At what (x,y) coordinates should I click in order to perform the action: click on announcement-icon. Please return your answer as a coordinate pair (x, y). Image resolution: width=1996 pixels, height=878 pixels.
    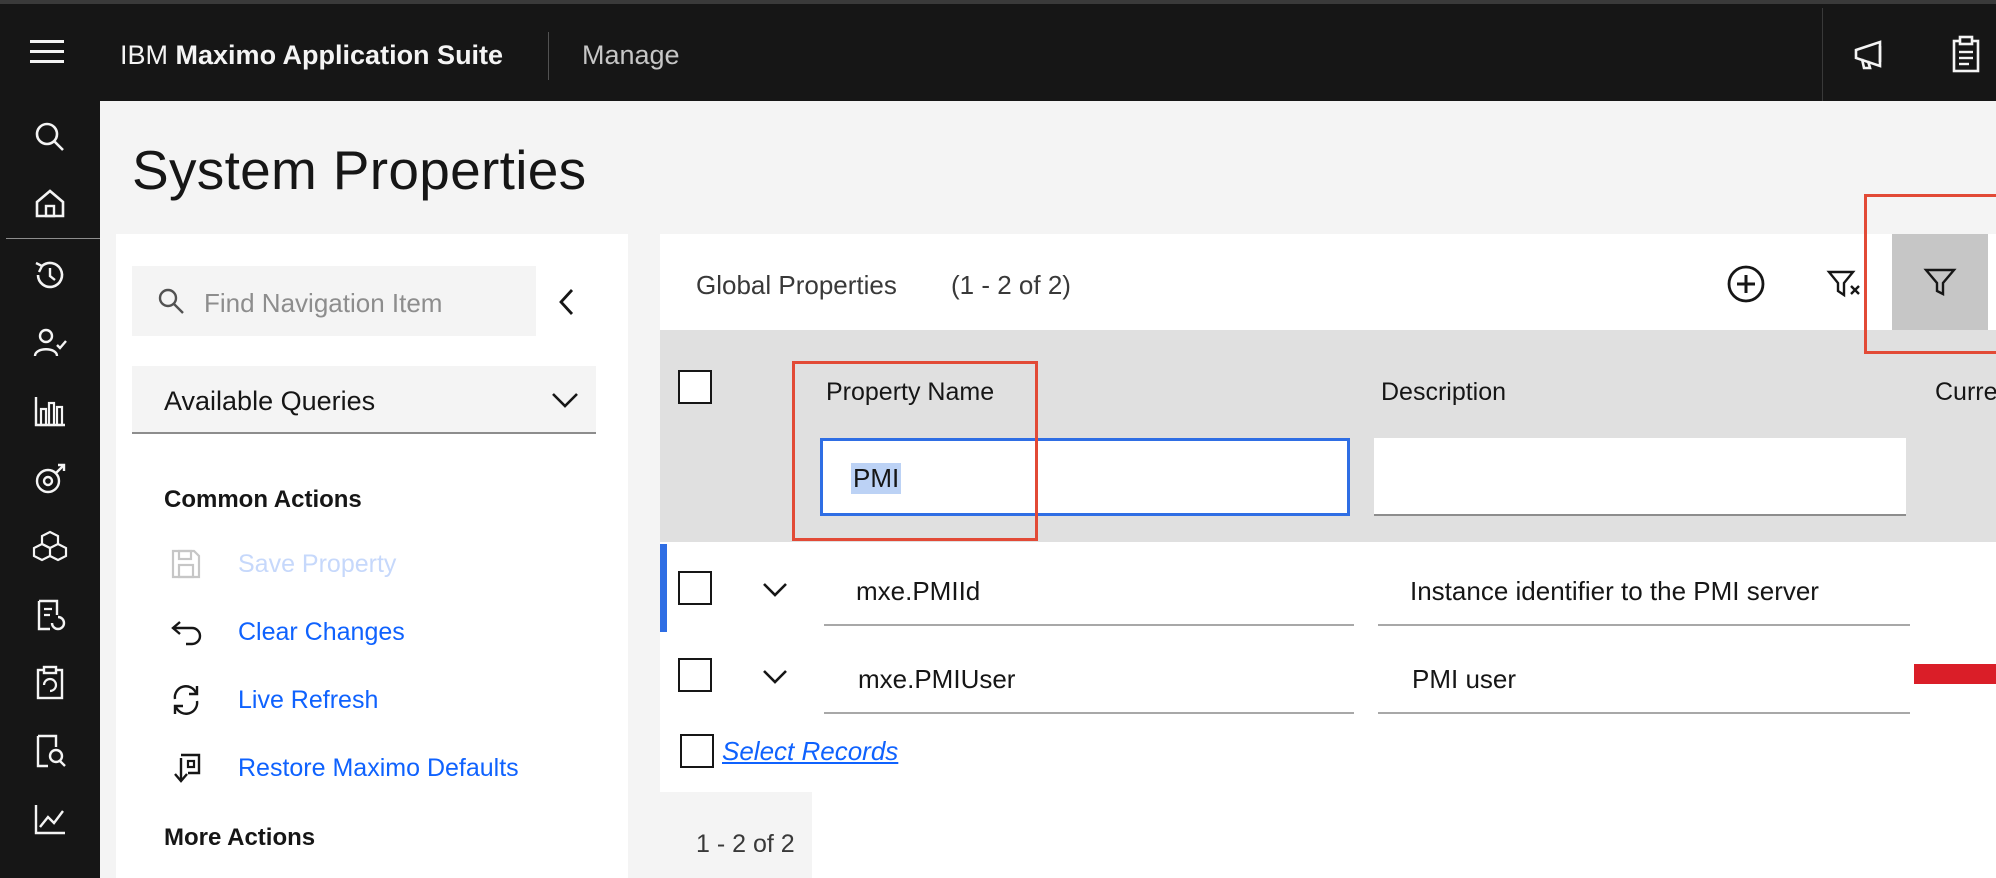
    Looking at the image, I should click on (1871, 55).